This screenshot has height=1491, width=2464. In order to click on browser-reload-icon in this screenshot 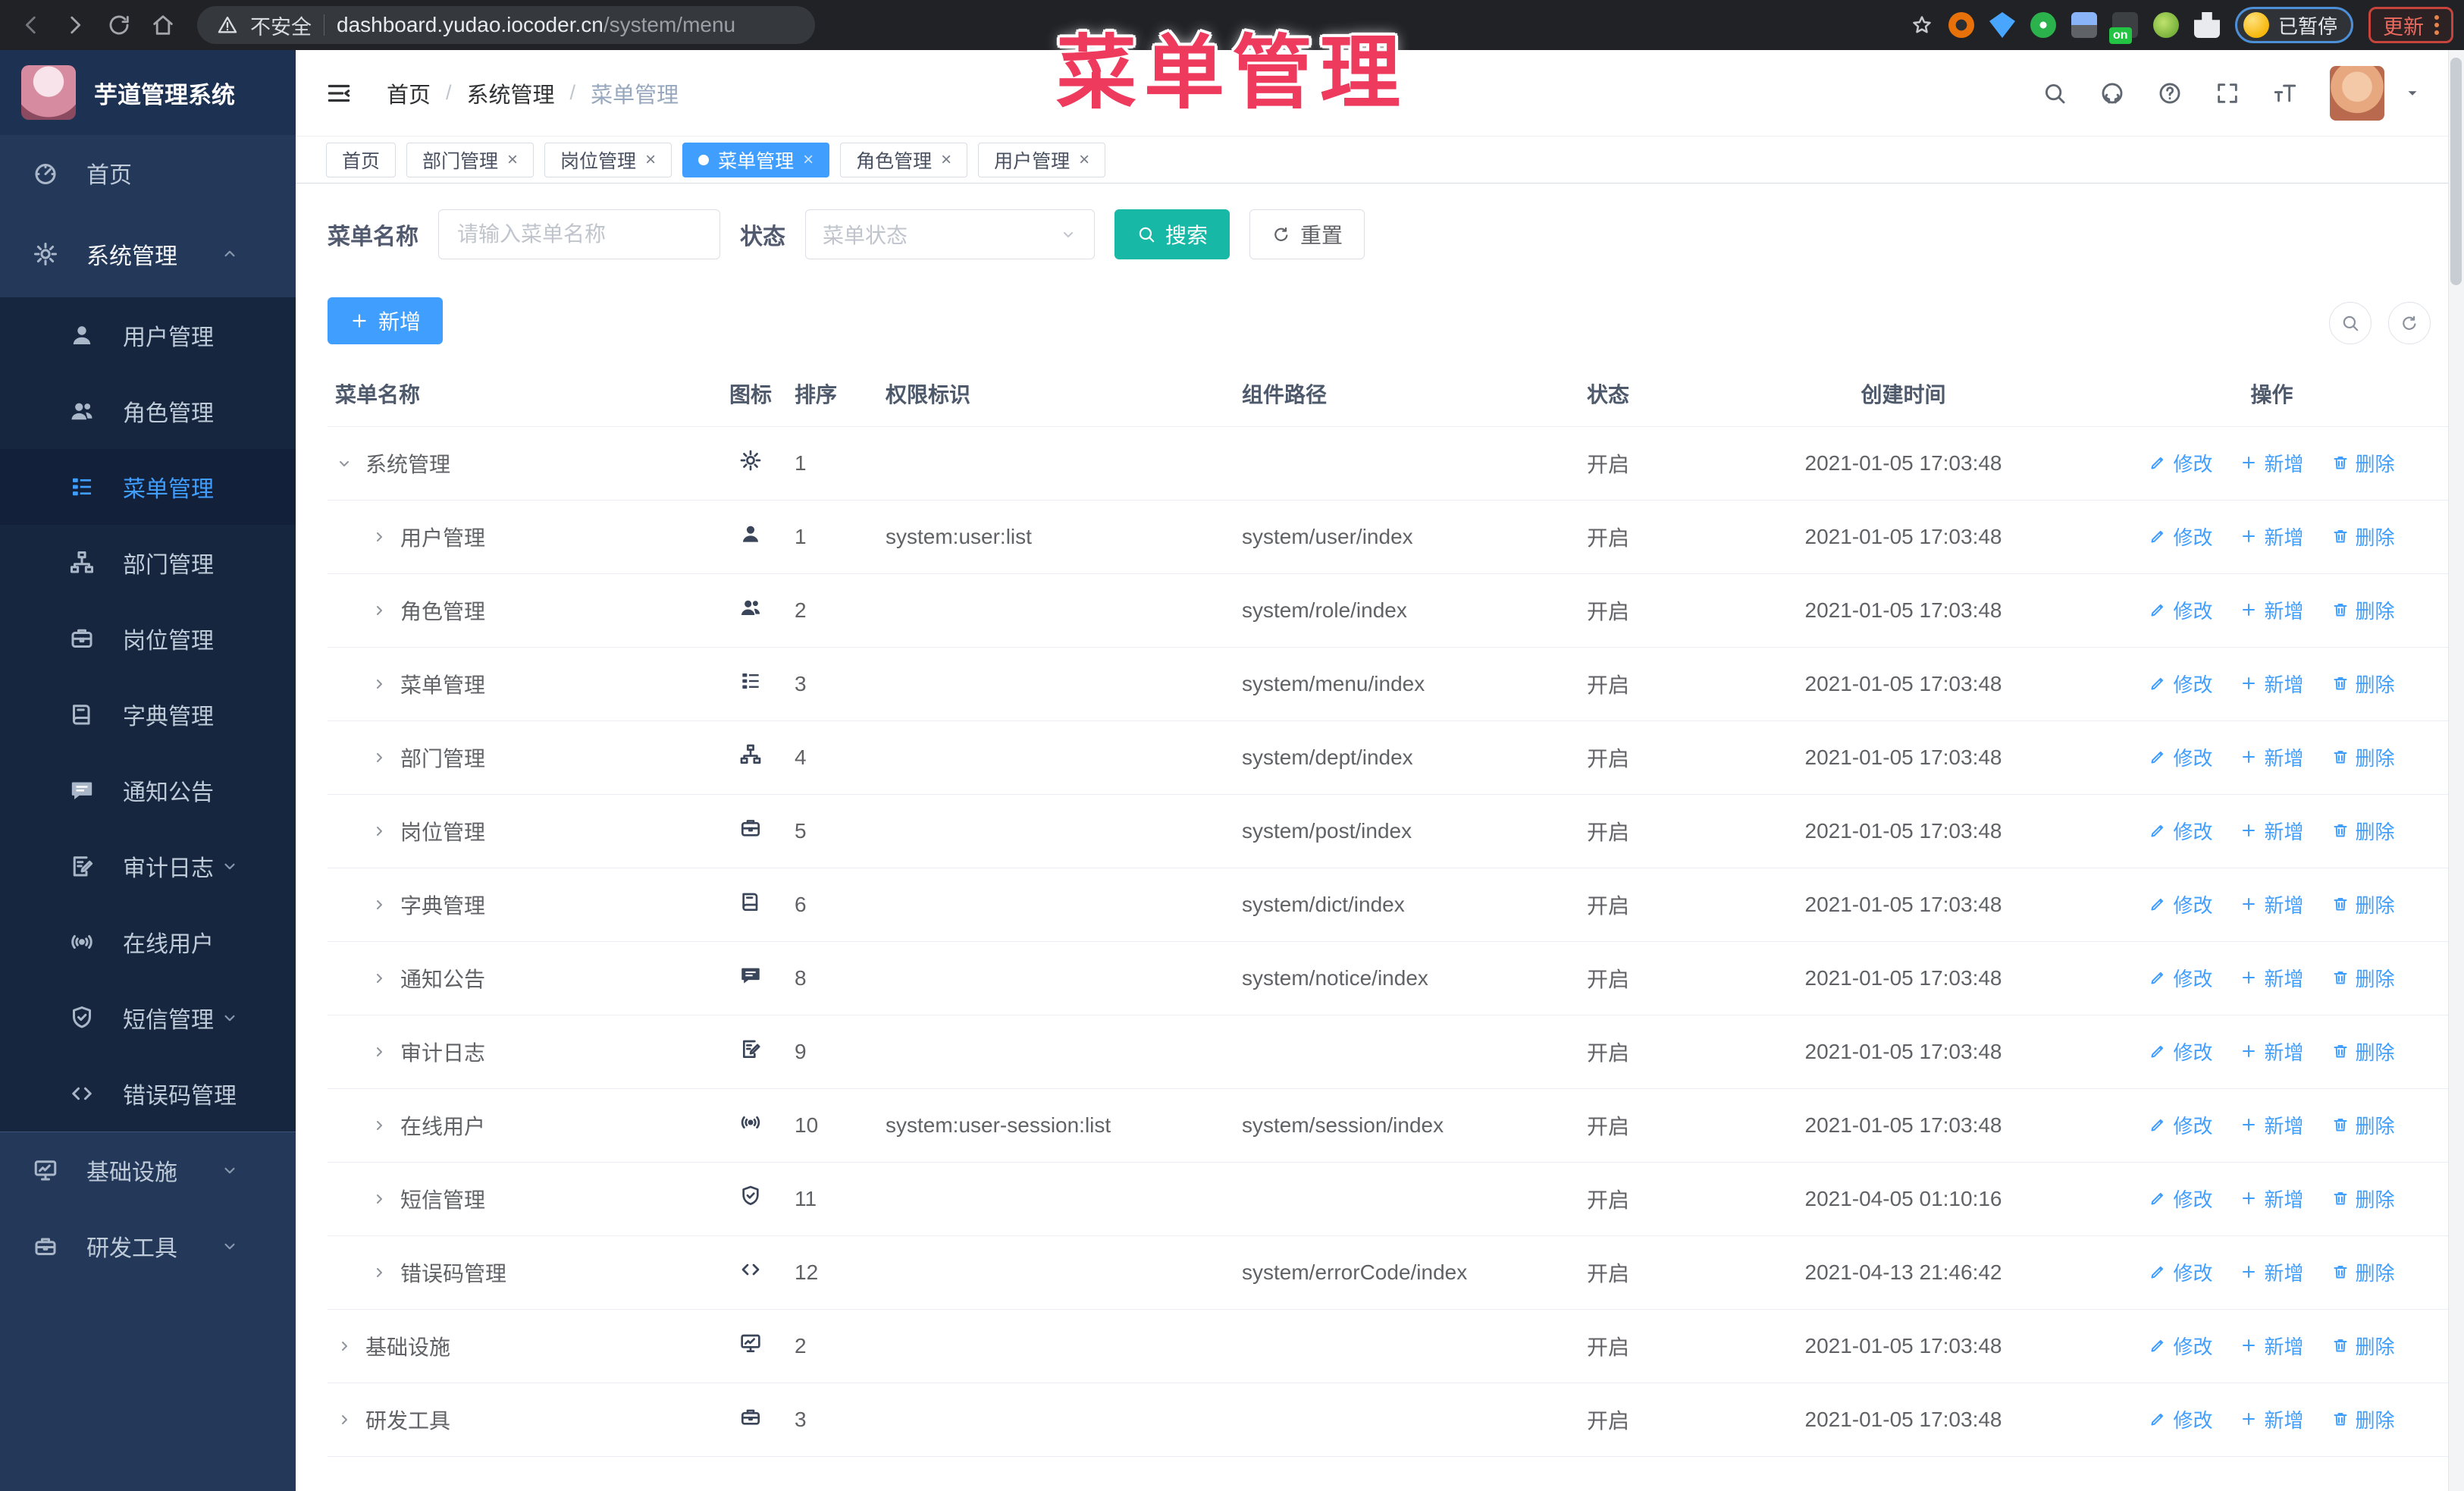, I will do `click(119, 25)`.